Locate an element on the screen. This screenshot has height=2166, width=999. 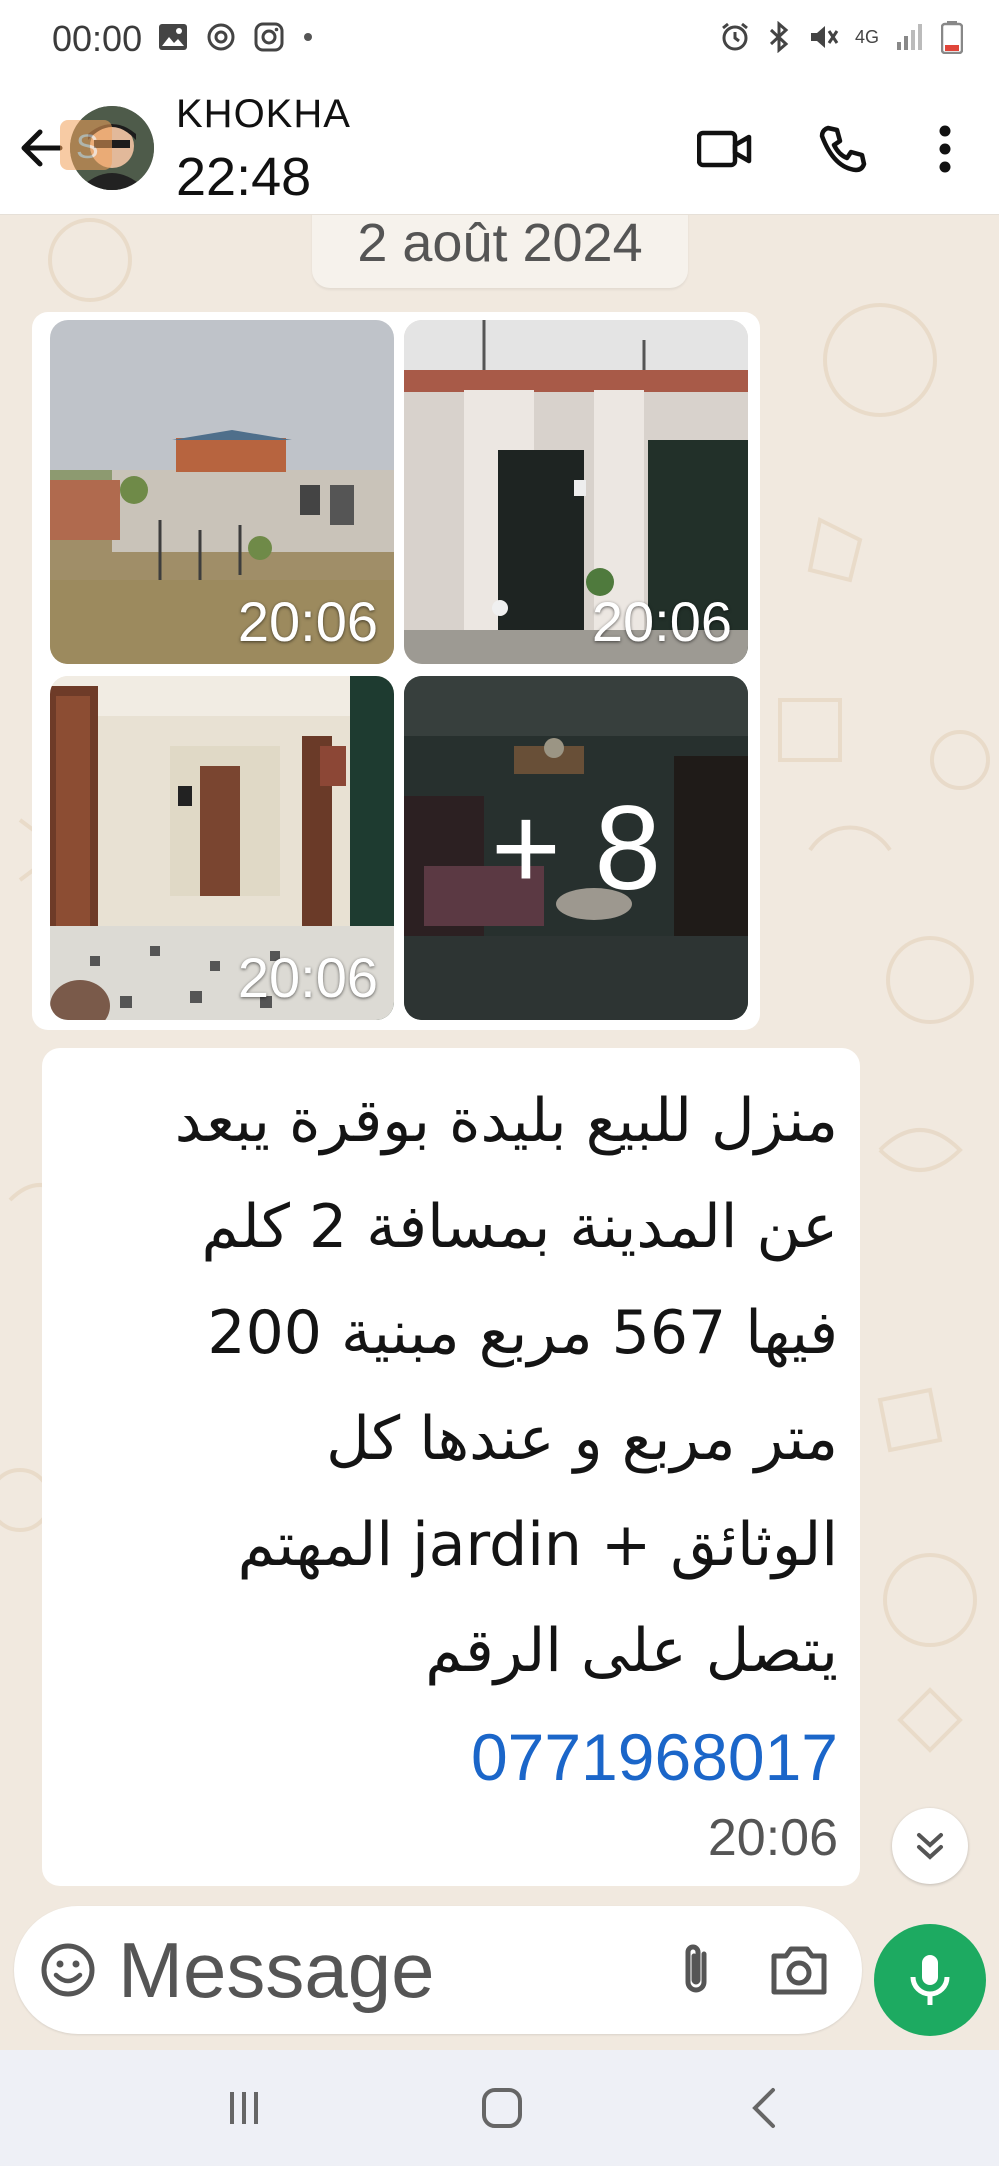
instagram-icon is located at coordinates (269, 37).